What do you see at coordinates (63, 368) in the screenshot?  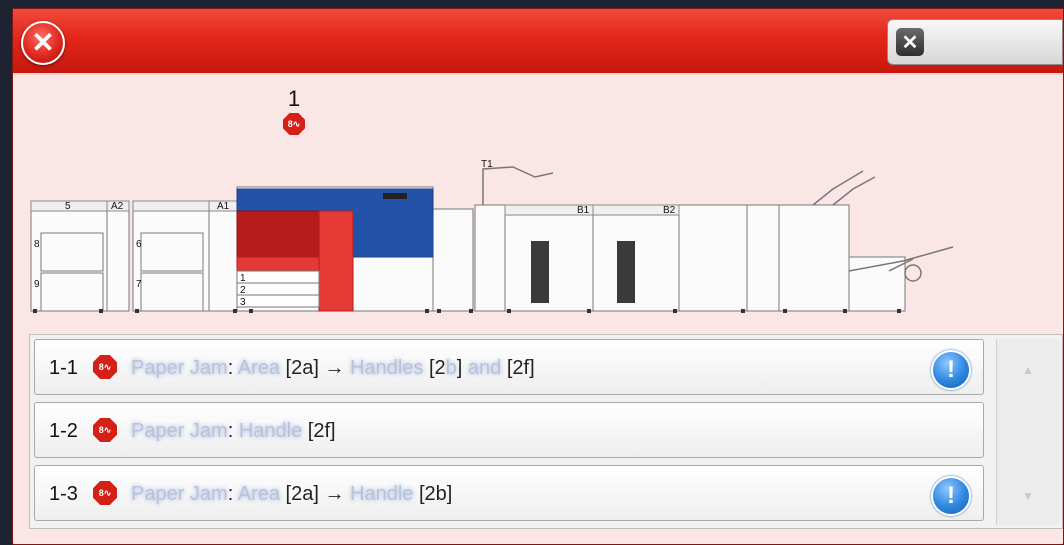 I see `fault-id: 1-1` at bounding box center [63, 368].